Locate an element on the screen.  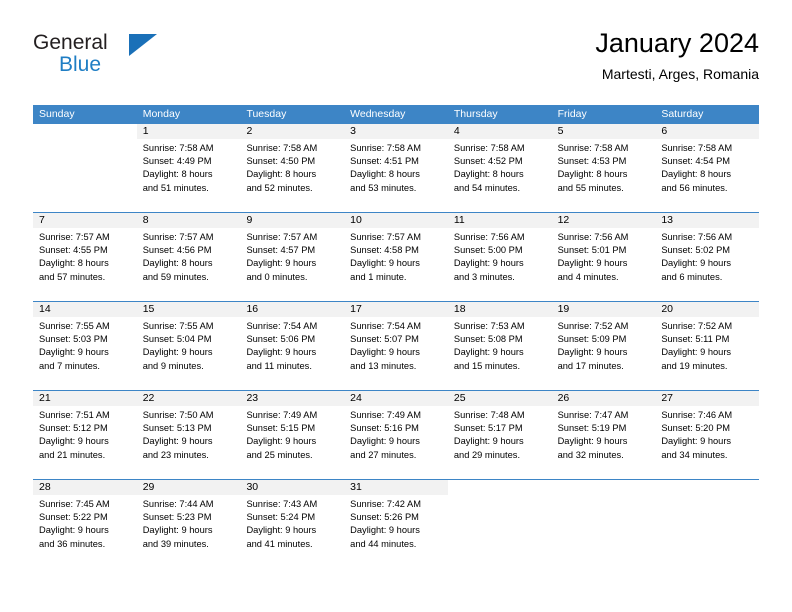
day-number: 14 is located at coordinates (85, 309).